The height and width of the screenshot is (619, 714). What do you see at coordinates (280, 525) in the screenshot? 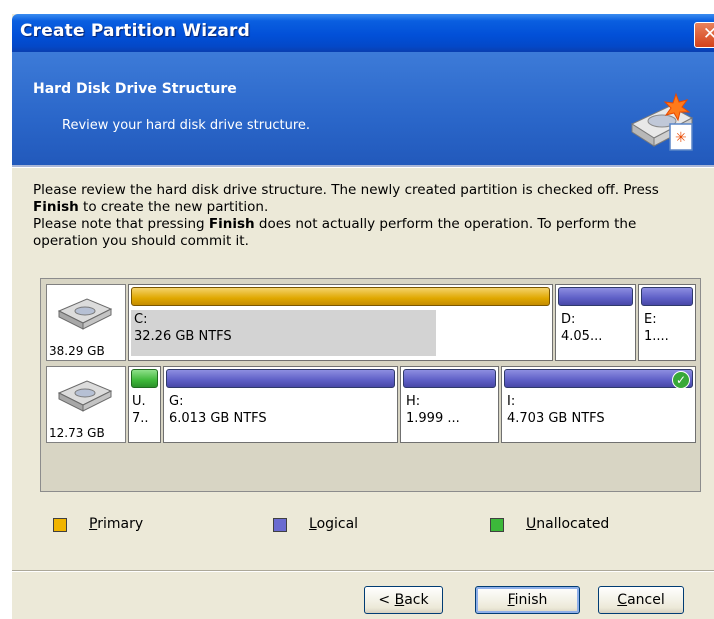
I see `logical-swatch` at bounding box center [280, 525].